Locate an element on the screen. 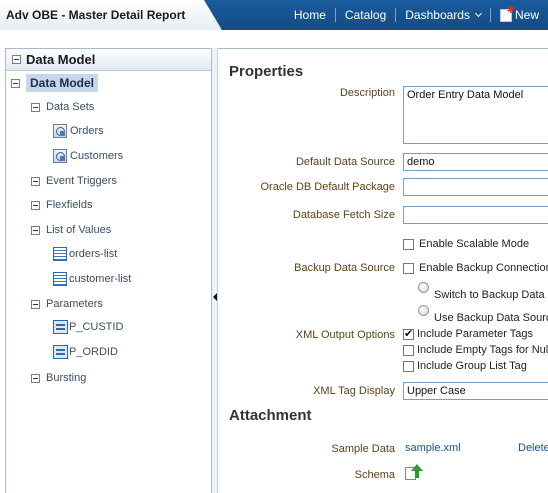  nav-dashboards: Dashboards is located at coordinates (443, 15).